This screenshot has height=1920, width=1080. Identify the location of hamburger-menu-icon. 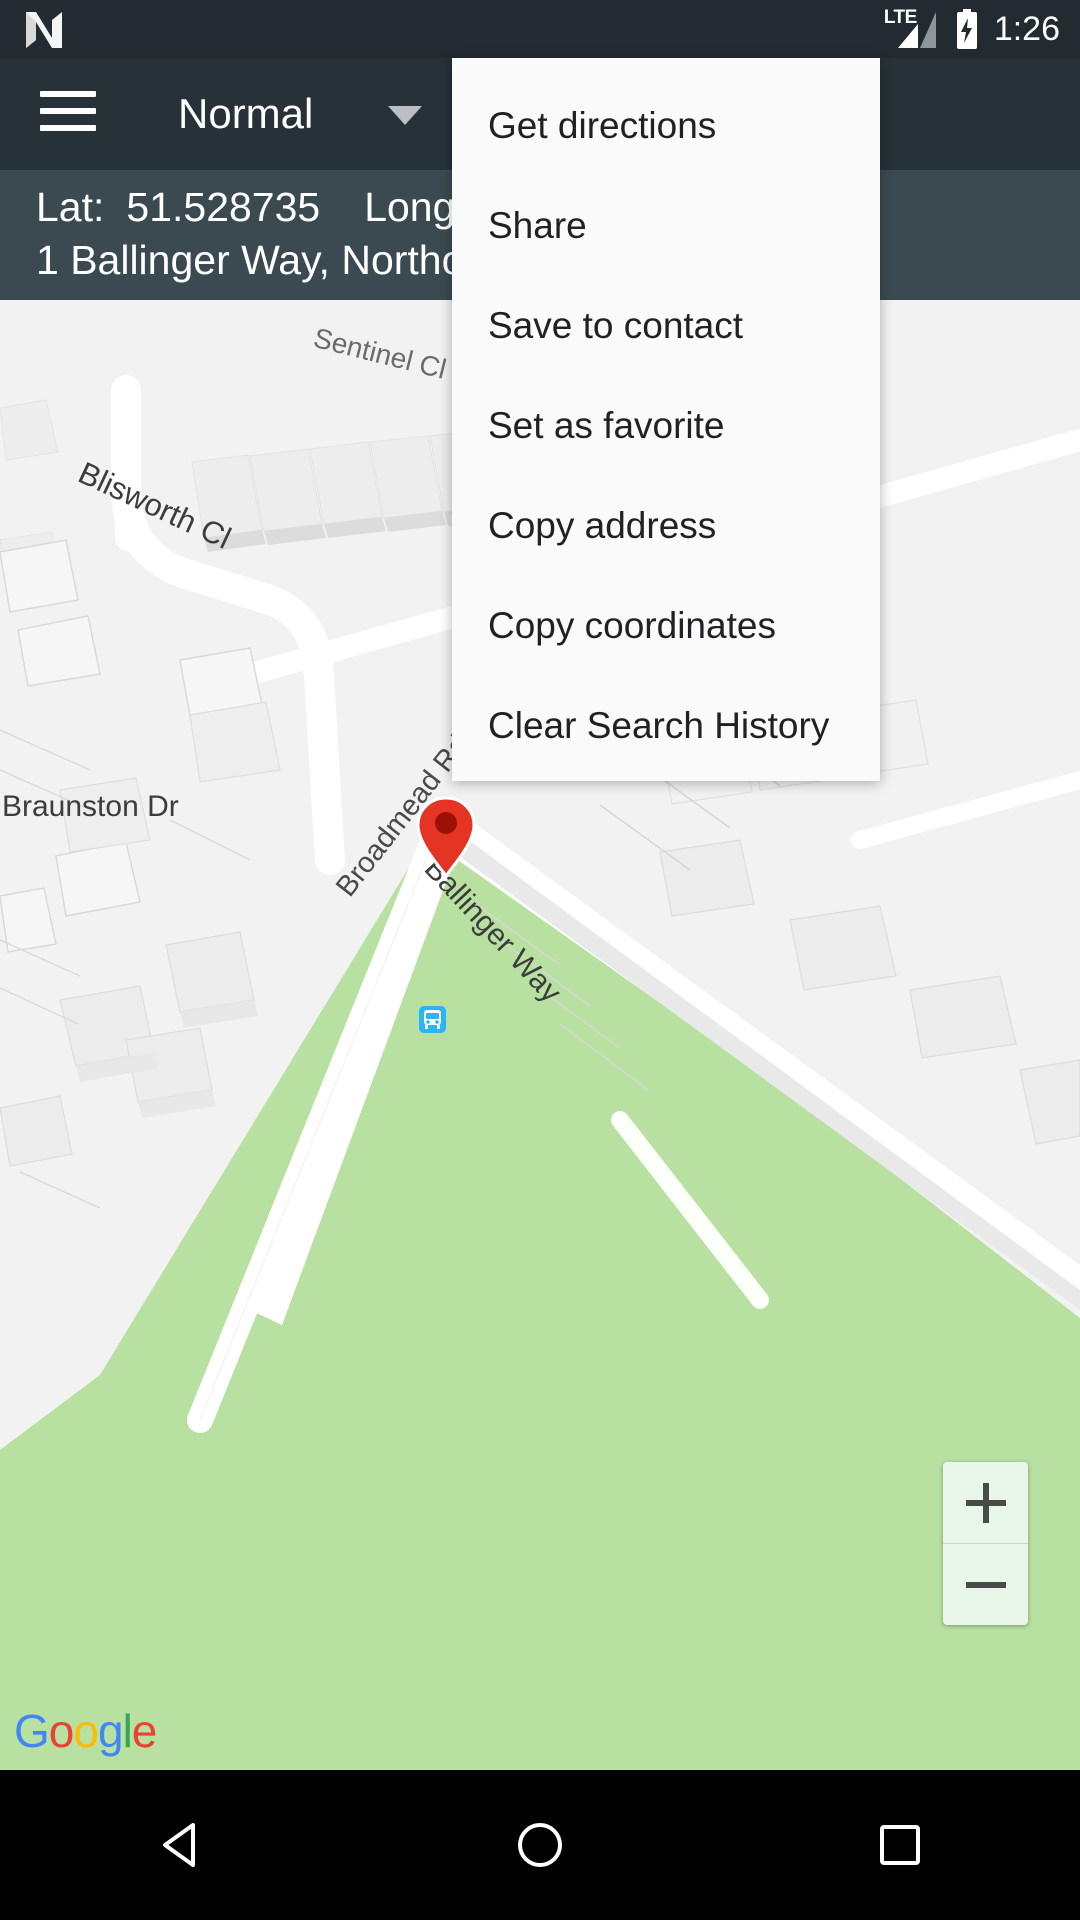
(68, 113).